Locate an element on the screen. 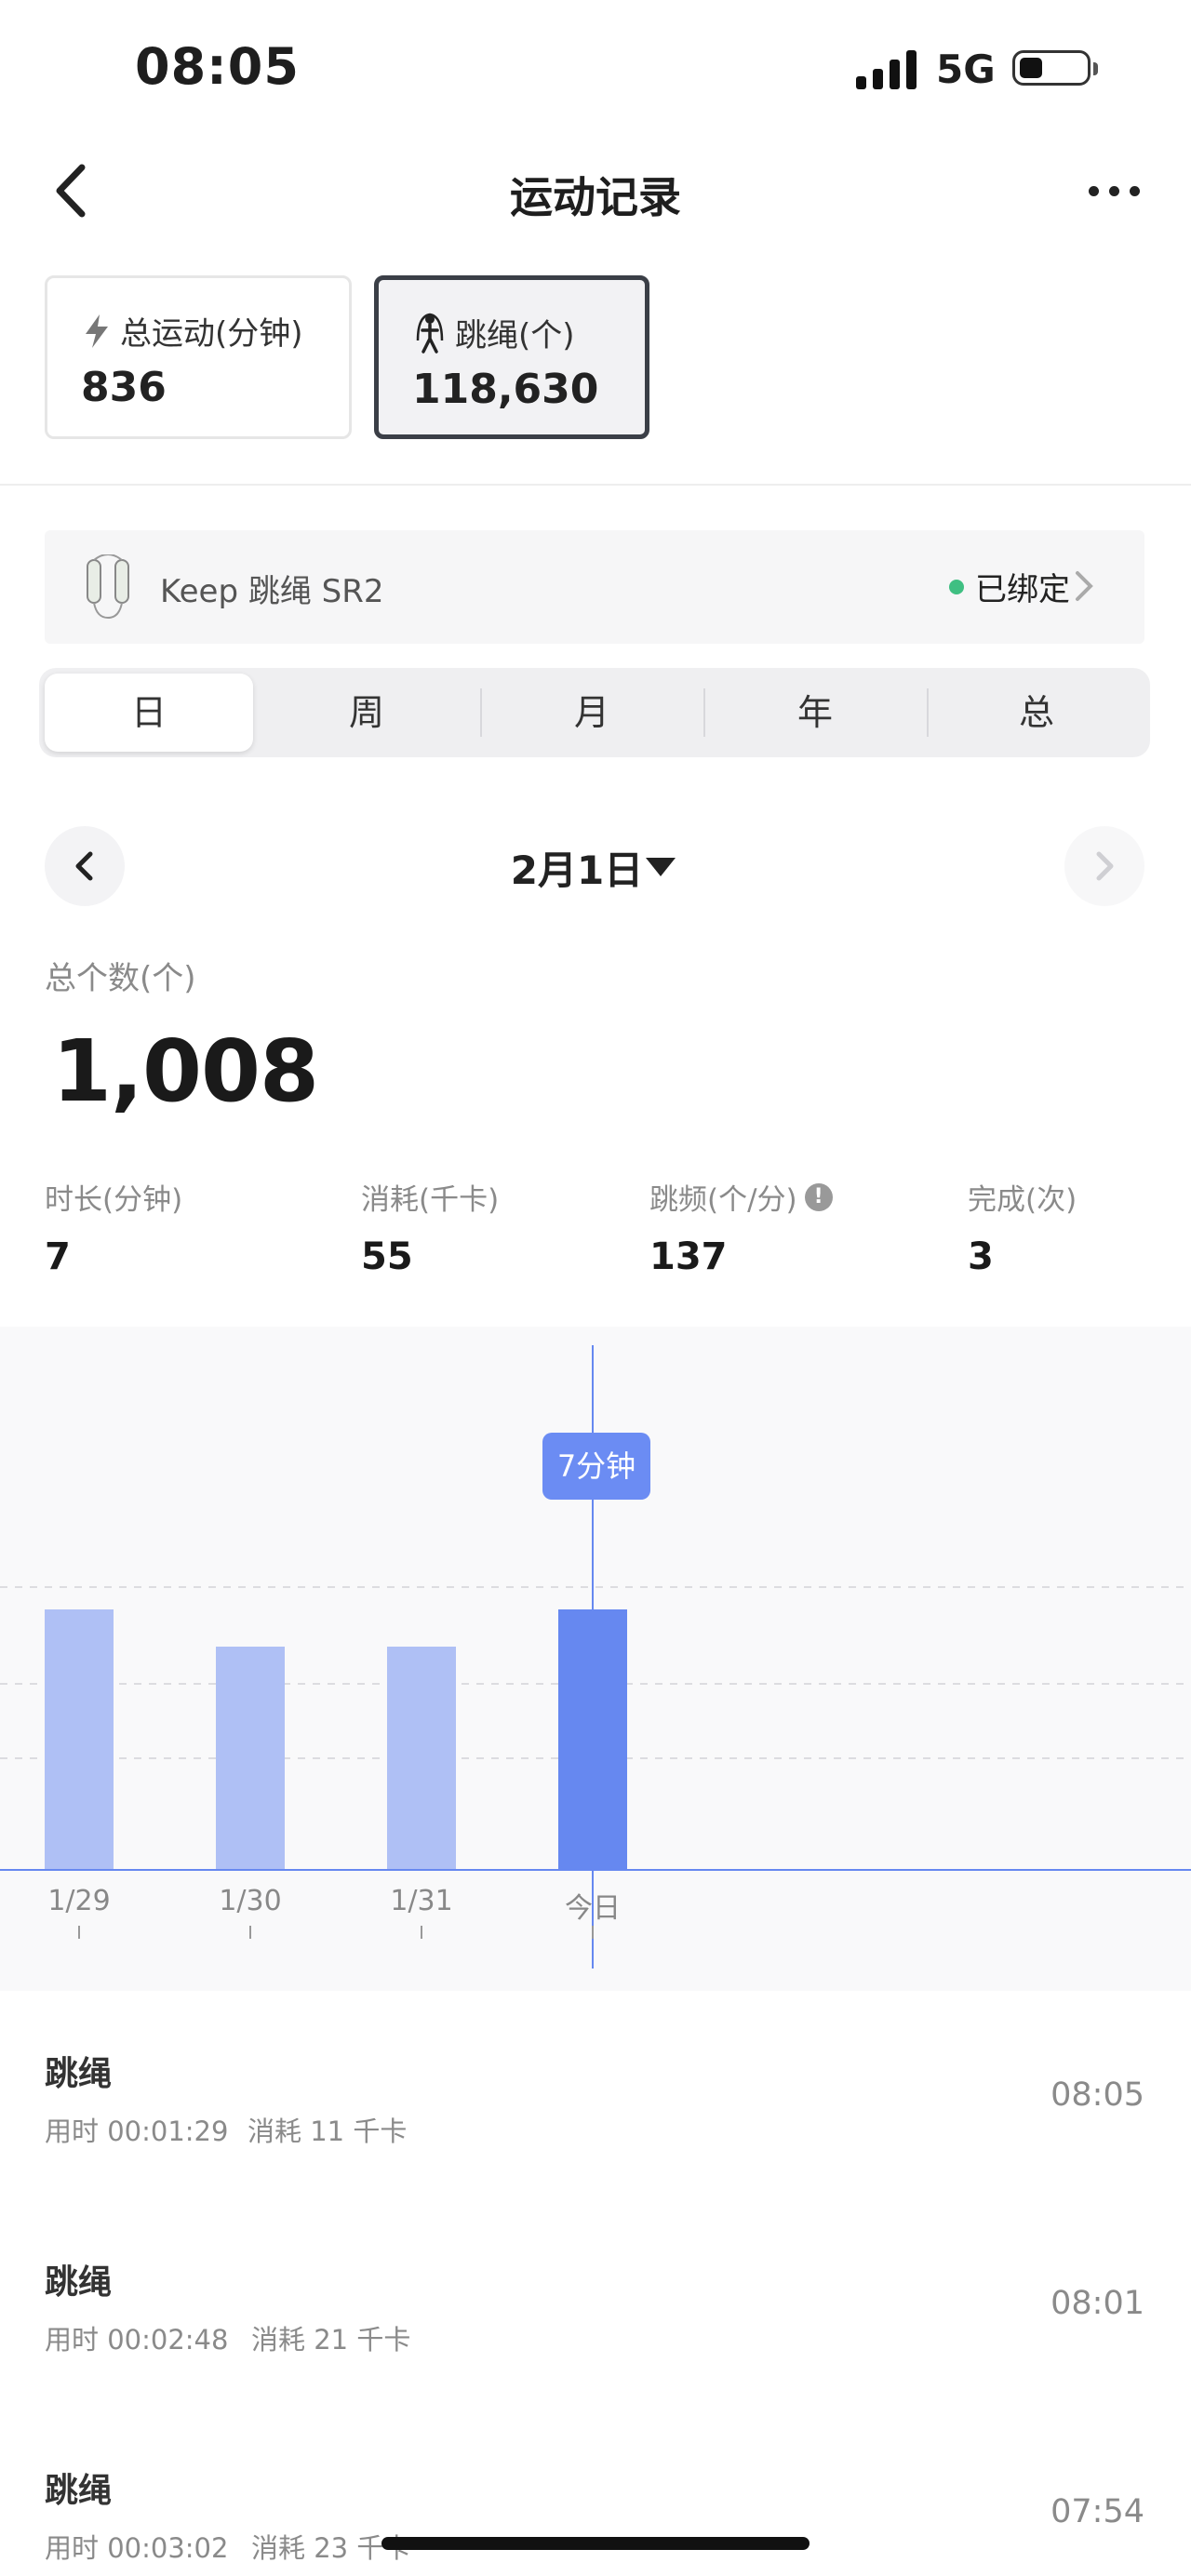 This screenshot has width=1191, height=2576. tab-month: 月 is located at coordinates (592, 713).